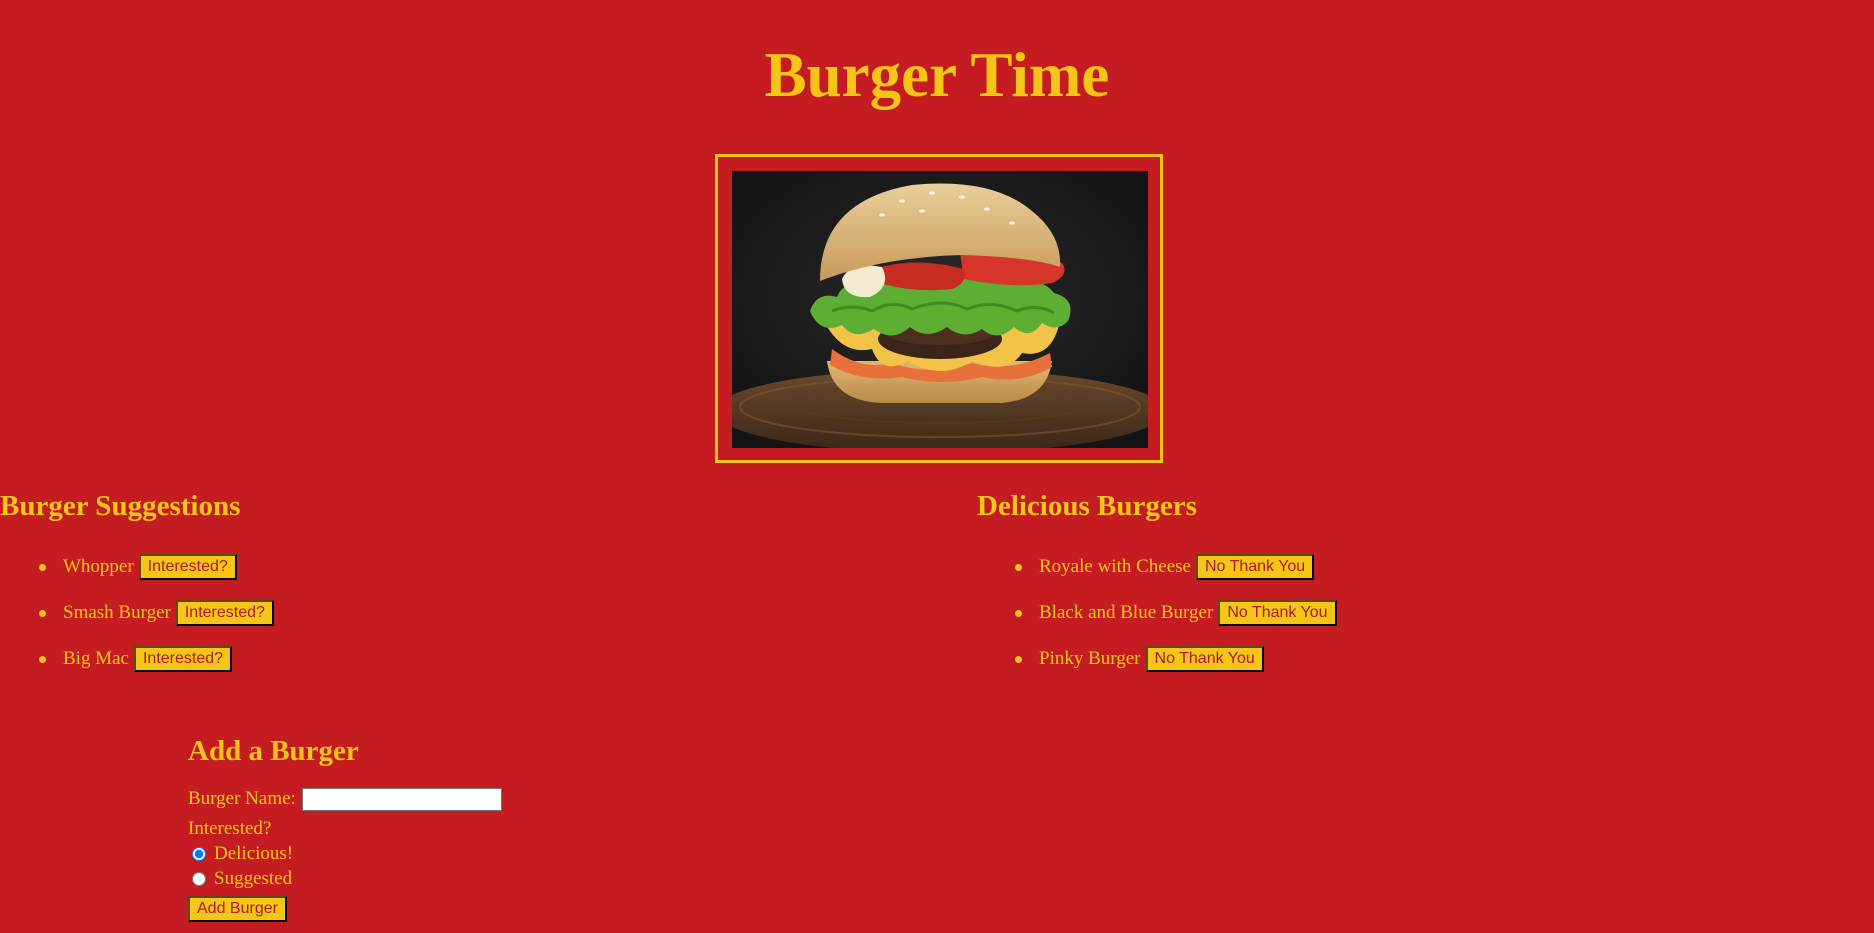 The image size is (1874, 933). I want to click on burger-name: Royale with Cheese, so click(1115, 566).